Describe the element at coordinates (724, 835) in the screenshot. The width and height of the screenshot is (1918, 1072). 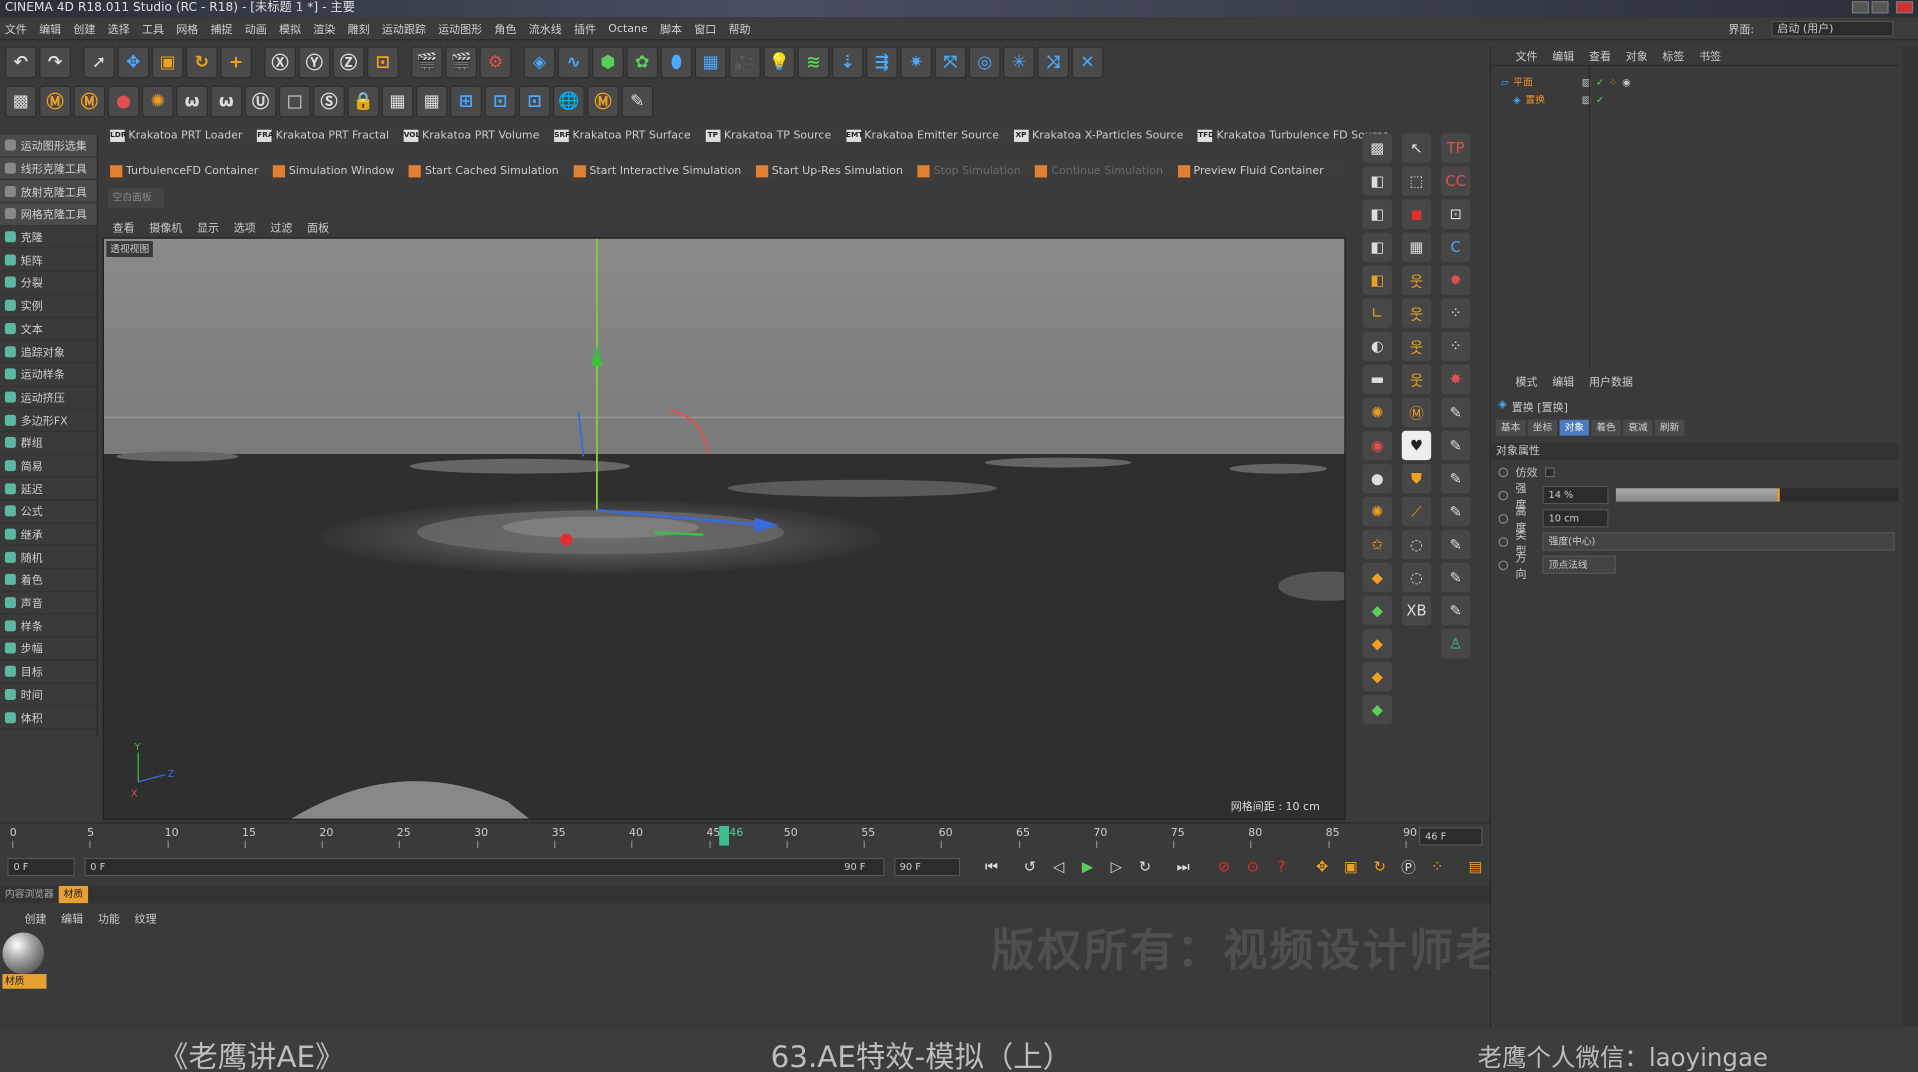
I see `timeline-playhead` at that location.